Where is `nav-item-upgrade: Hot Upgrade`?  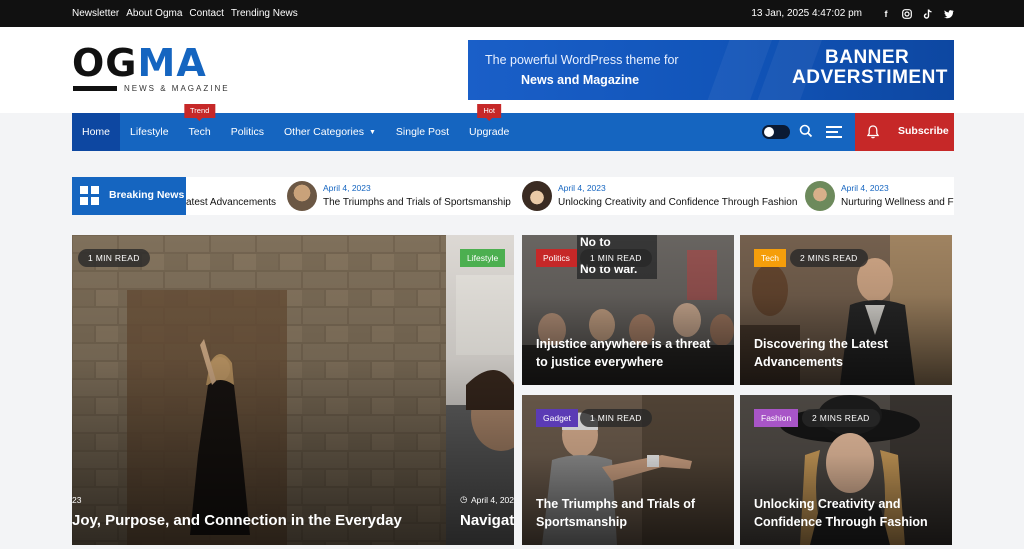
nav-item-upgrade: Hot Upgrade is located at coordinates (489, 127).